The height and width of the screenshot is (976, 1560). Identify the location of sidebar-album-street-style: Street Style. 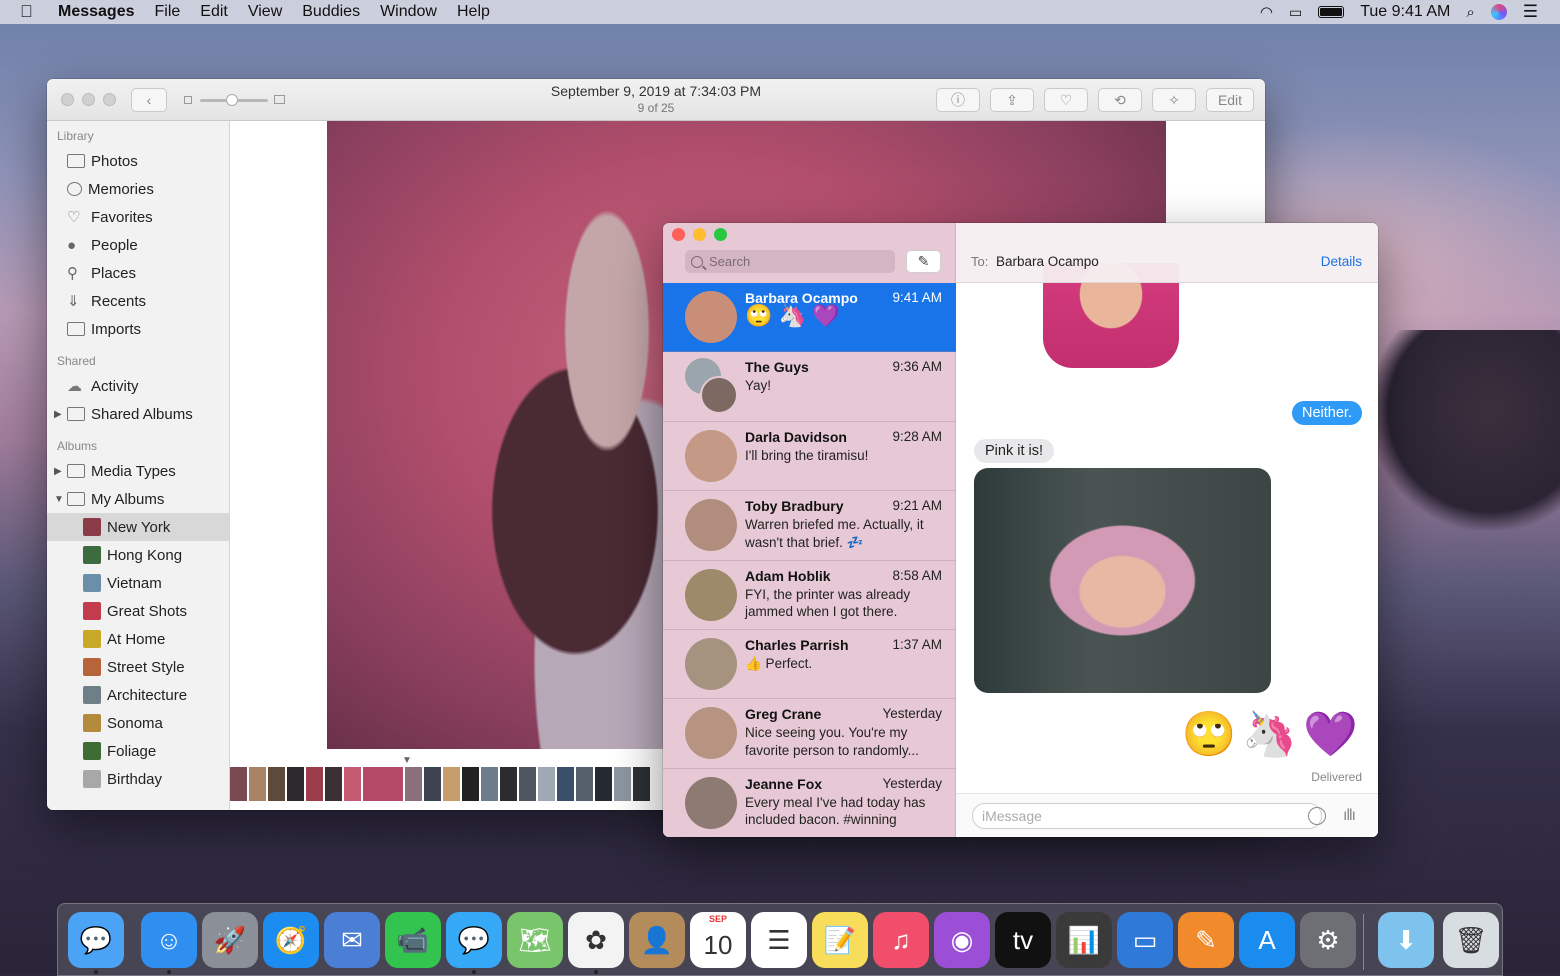
(138, 667).